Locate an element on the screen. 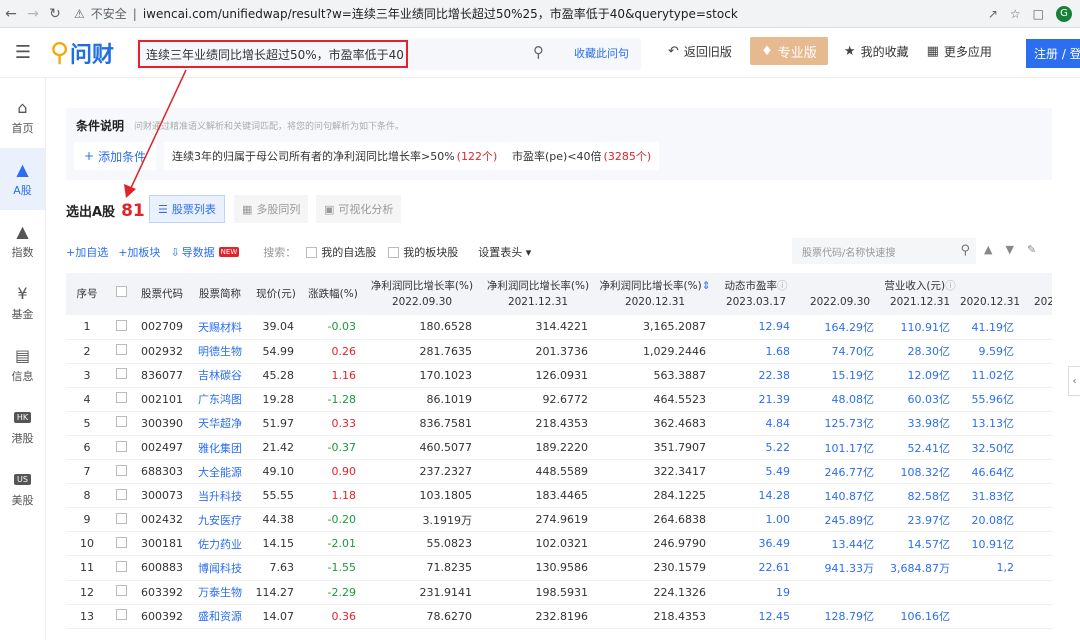  col-np-2022: 净利润同比增长率(%) 2022.09.30 is located at coordinates (422, 294).